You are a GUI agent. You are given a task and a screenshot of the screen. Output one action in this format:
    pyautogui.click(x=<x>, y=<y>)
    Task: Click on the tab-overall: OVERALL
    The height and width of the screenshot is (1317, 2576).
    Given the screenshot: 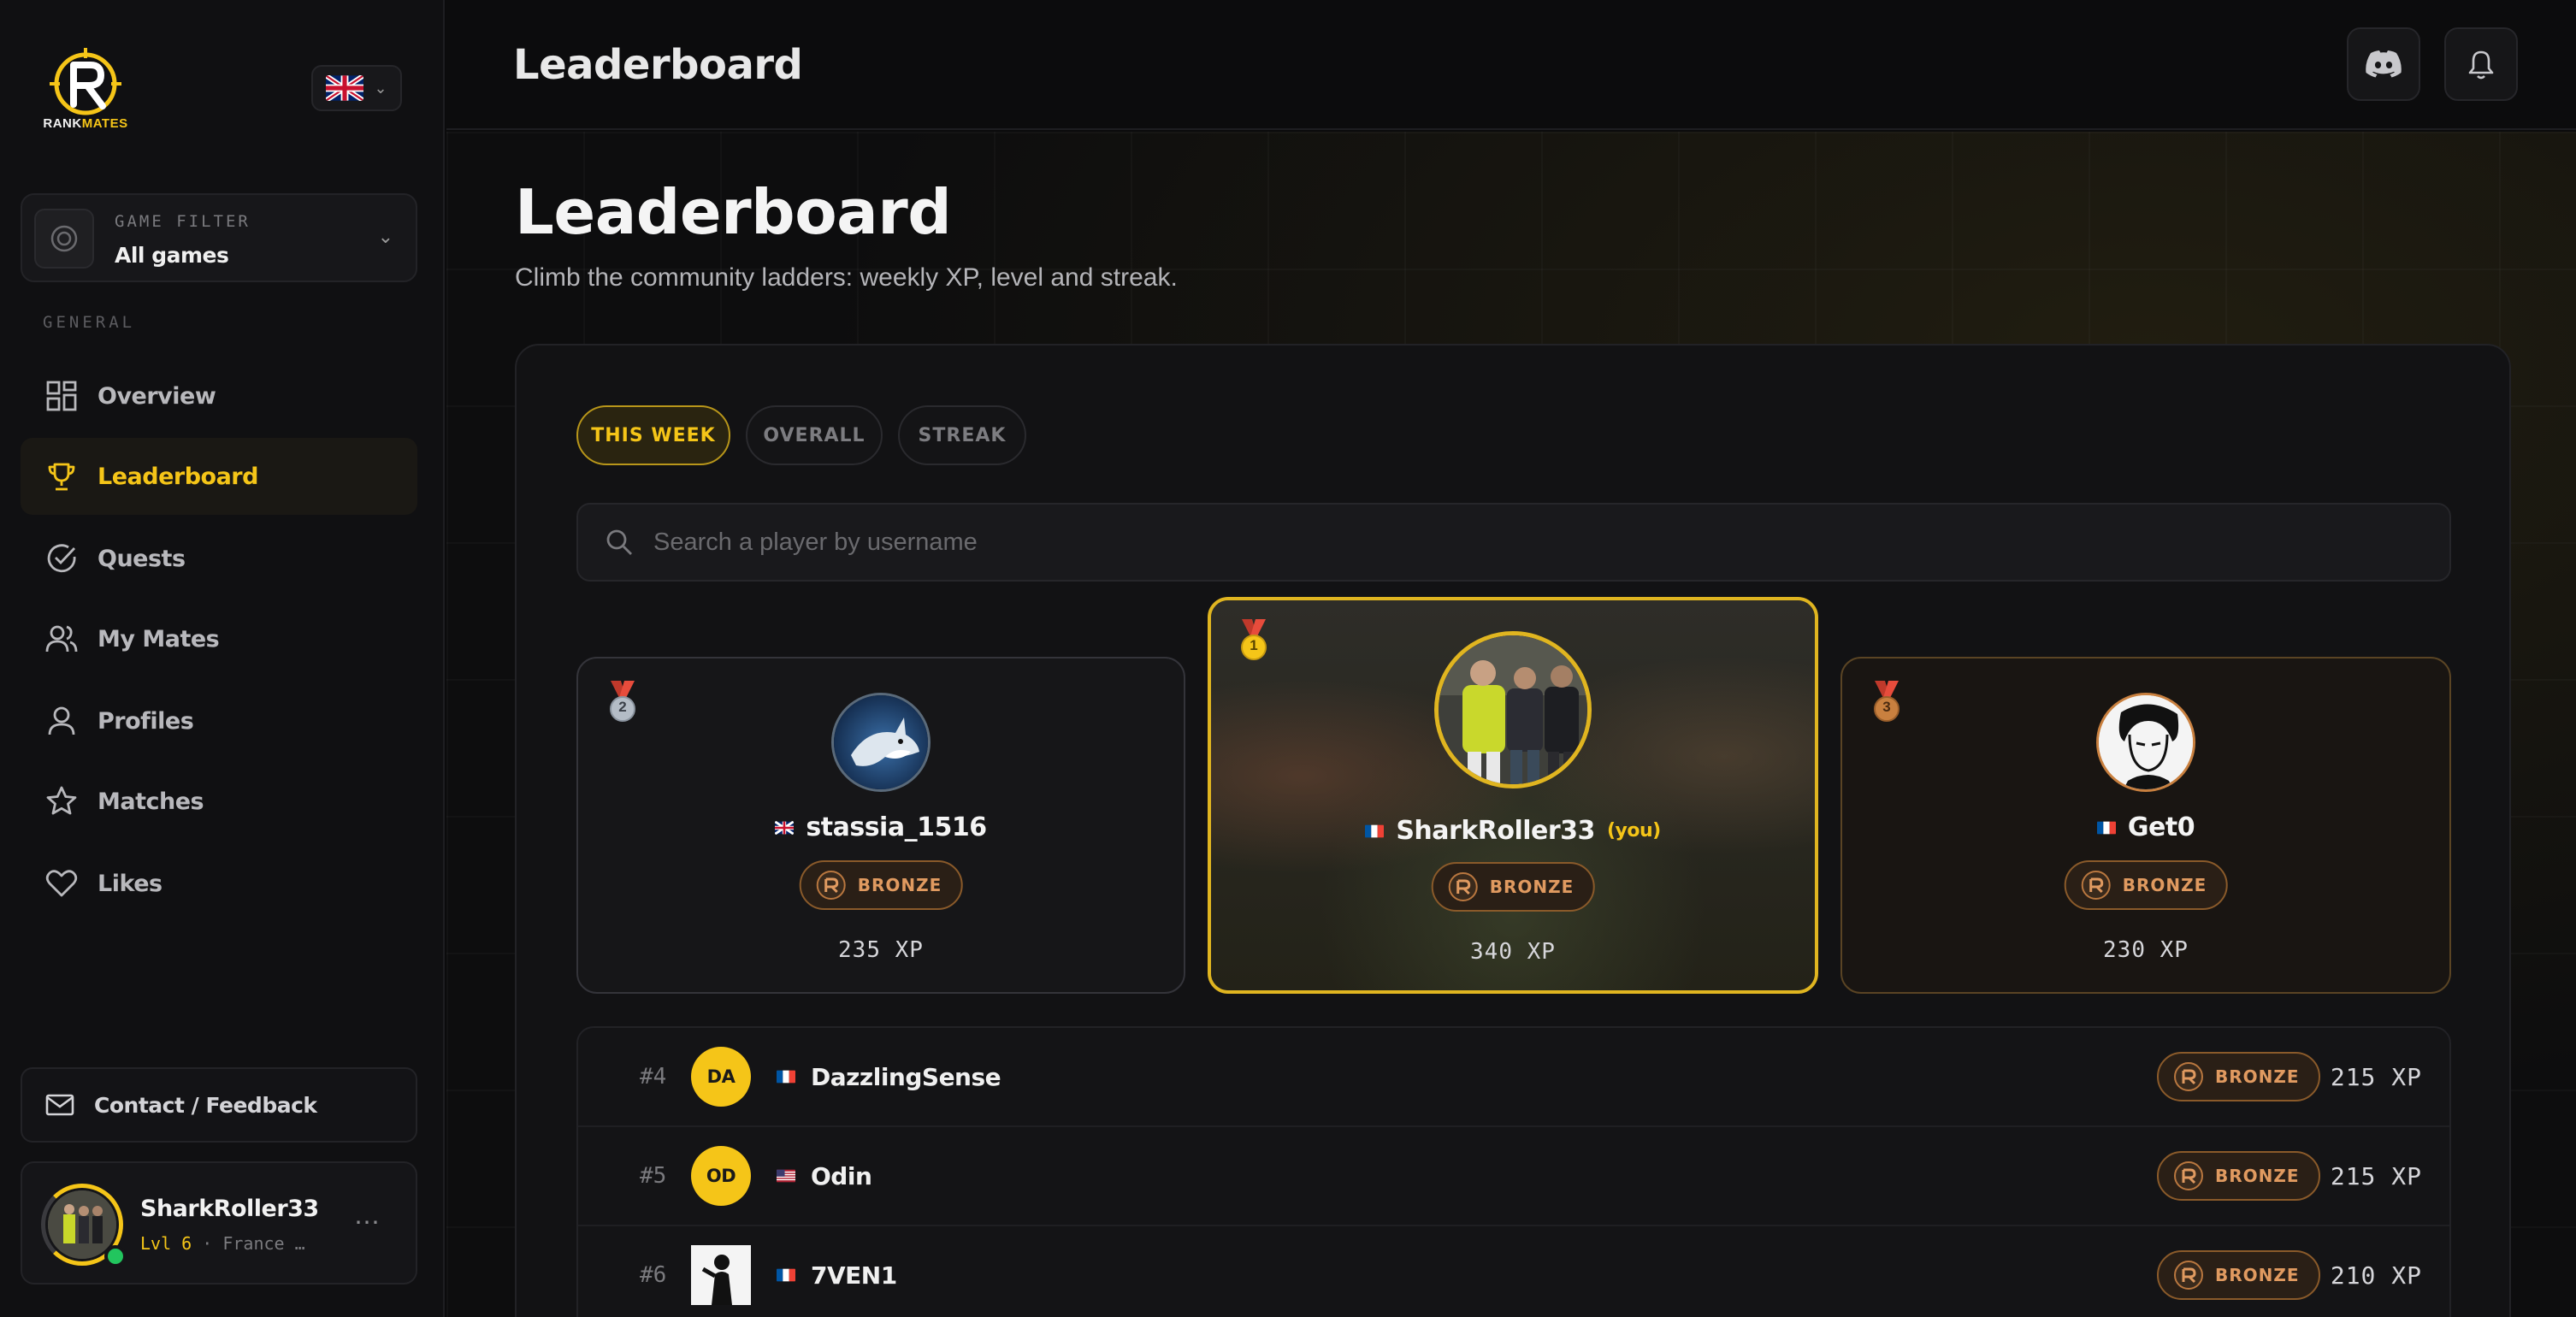 What is the action you would take?
    pyautogui.click(x=814, y=435)
    